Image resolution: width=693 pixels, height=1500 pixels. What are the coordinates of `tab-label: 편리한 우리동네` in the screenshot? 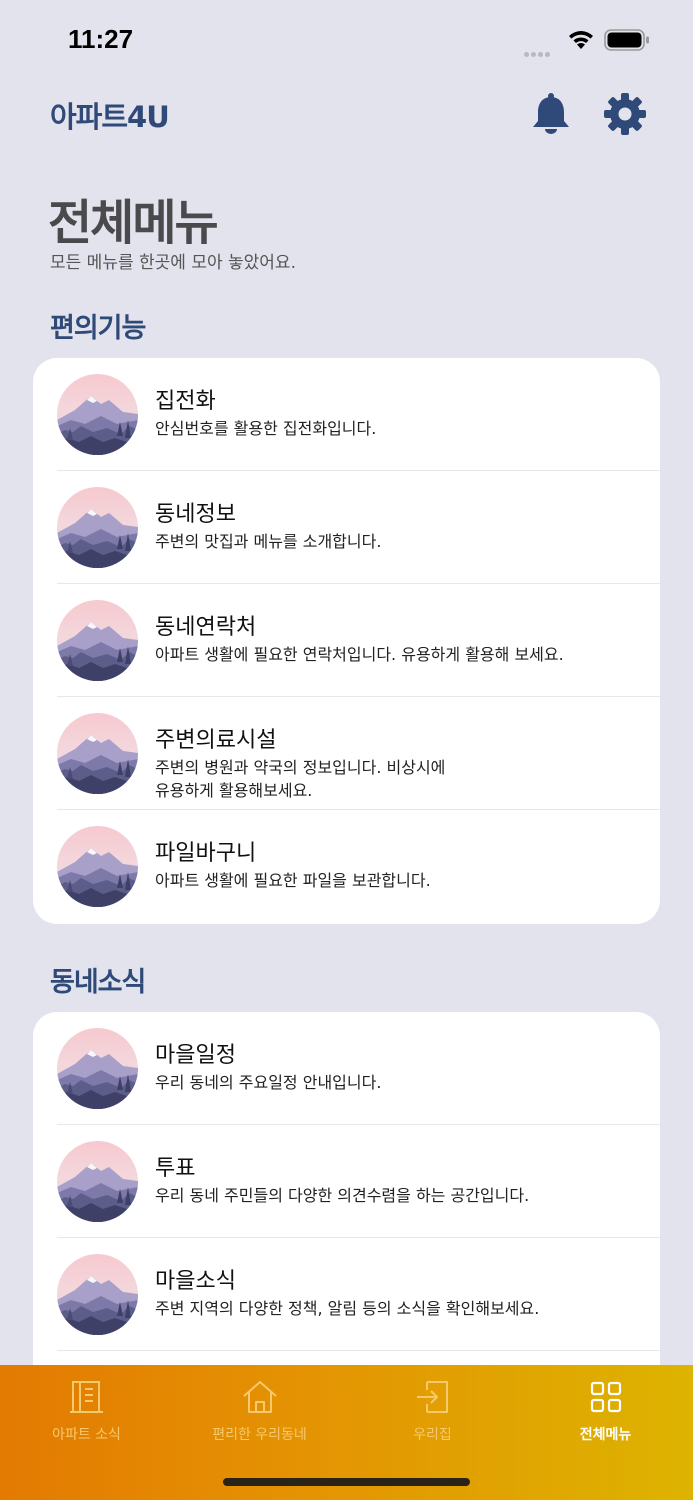 It's located at (259, 1435).